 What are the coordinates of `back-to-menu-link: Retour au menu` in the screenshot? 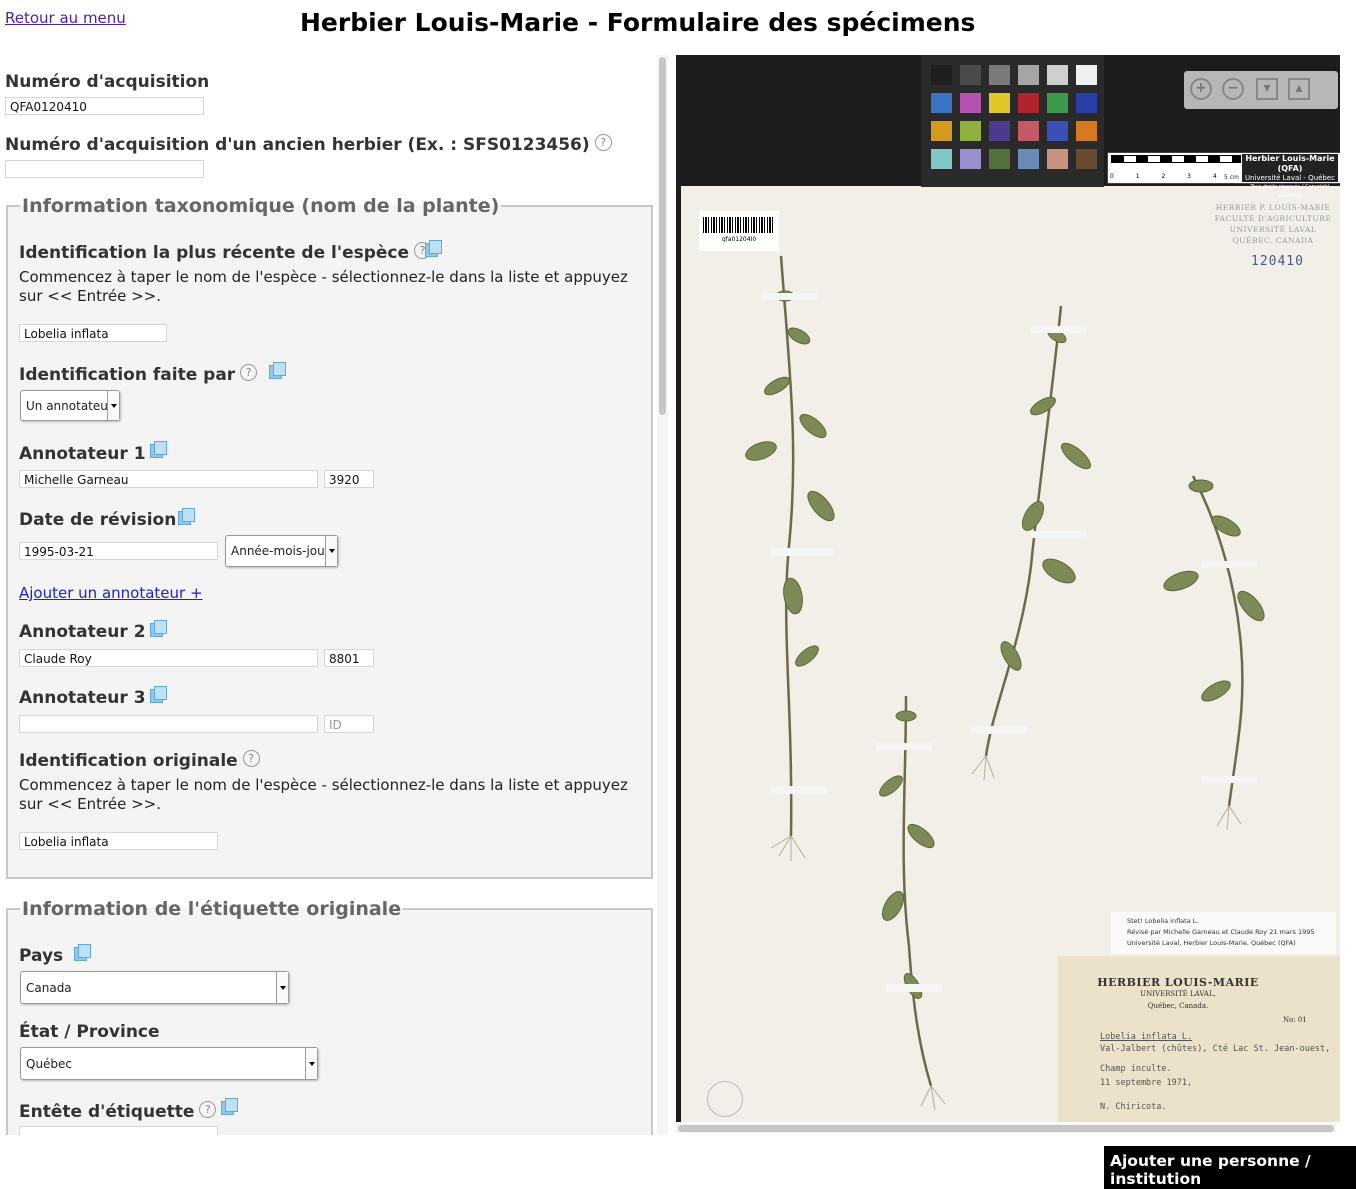 It's located at (65, 18).